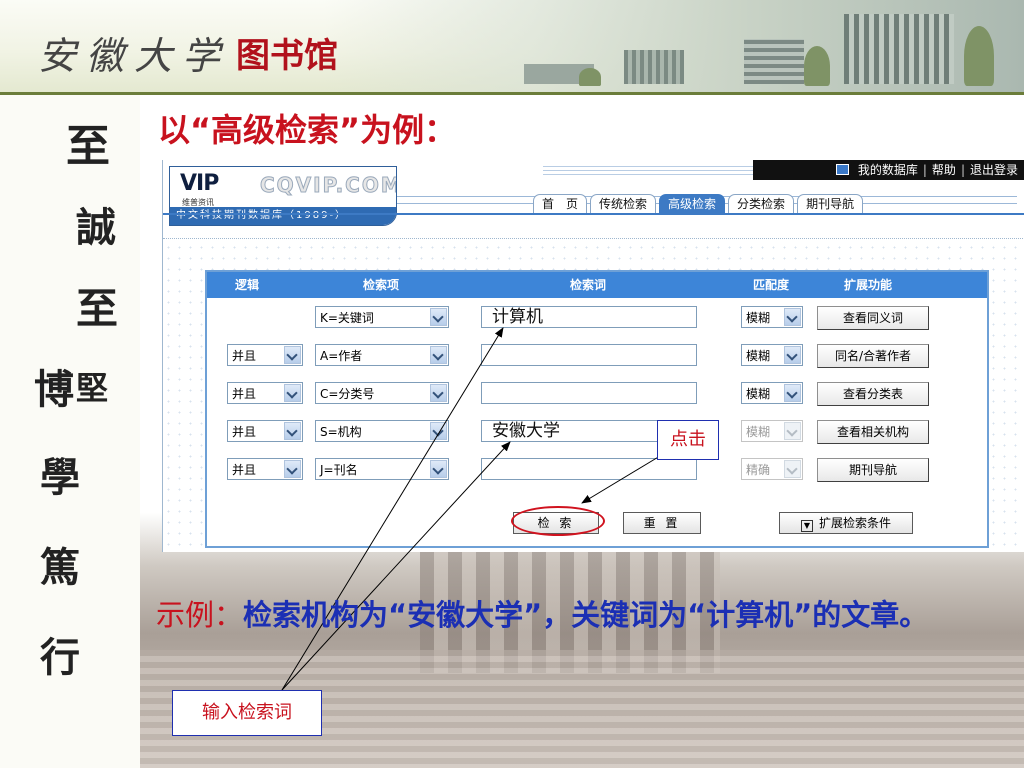 This screenshot has height=768, width=1024. What do you see at coordinates (873, 432) in the screenshot?
I see `extension-button: 查看相关机构` at bounding box center [873, 432].